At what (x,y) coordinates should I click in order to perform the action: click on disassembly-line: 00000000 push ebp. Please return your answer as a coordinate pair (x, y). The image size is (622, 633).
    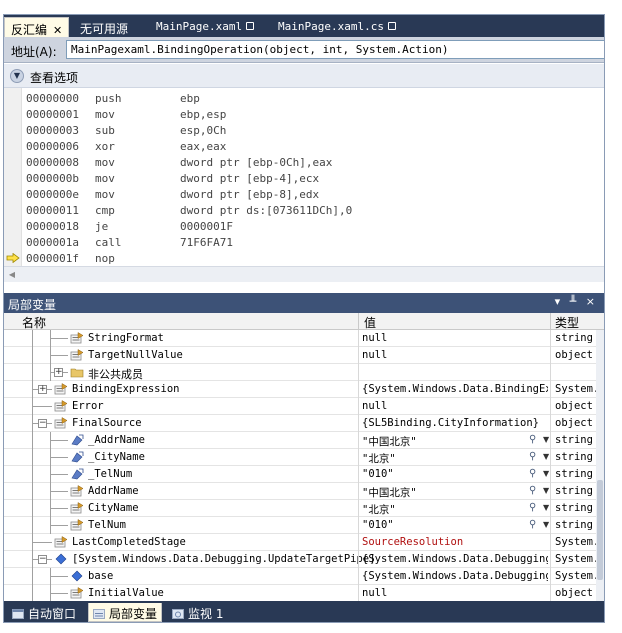
    Looking at the image, I should click on (304, 98).